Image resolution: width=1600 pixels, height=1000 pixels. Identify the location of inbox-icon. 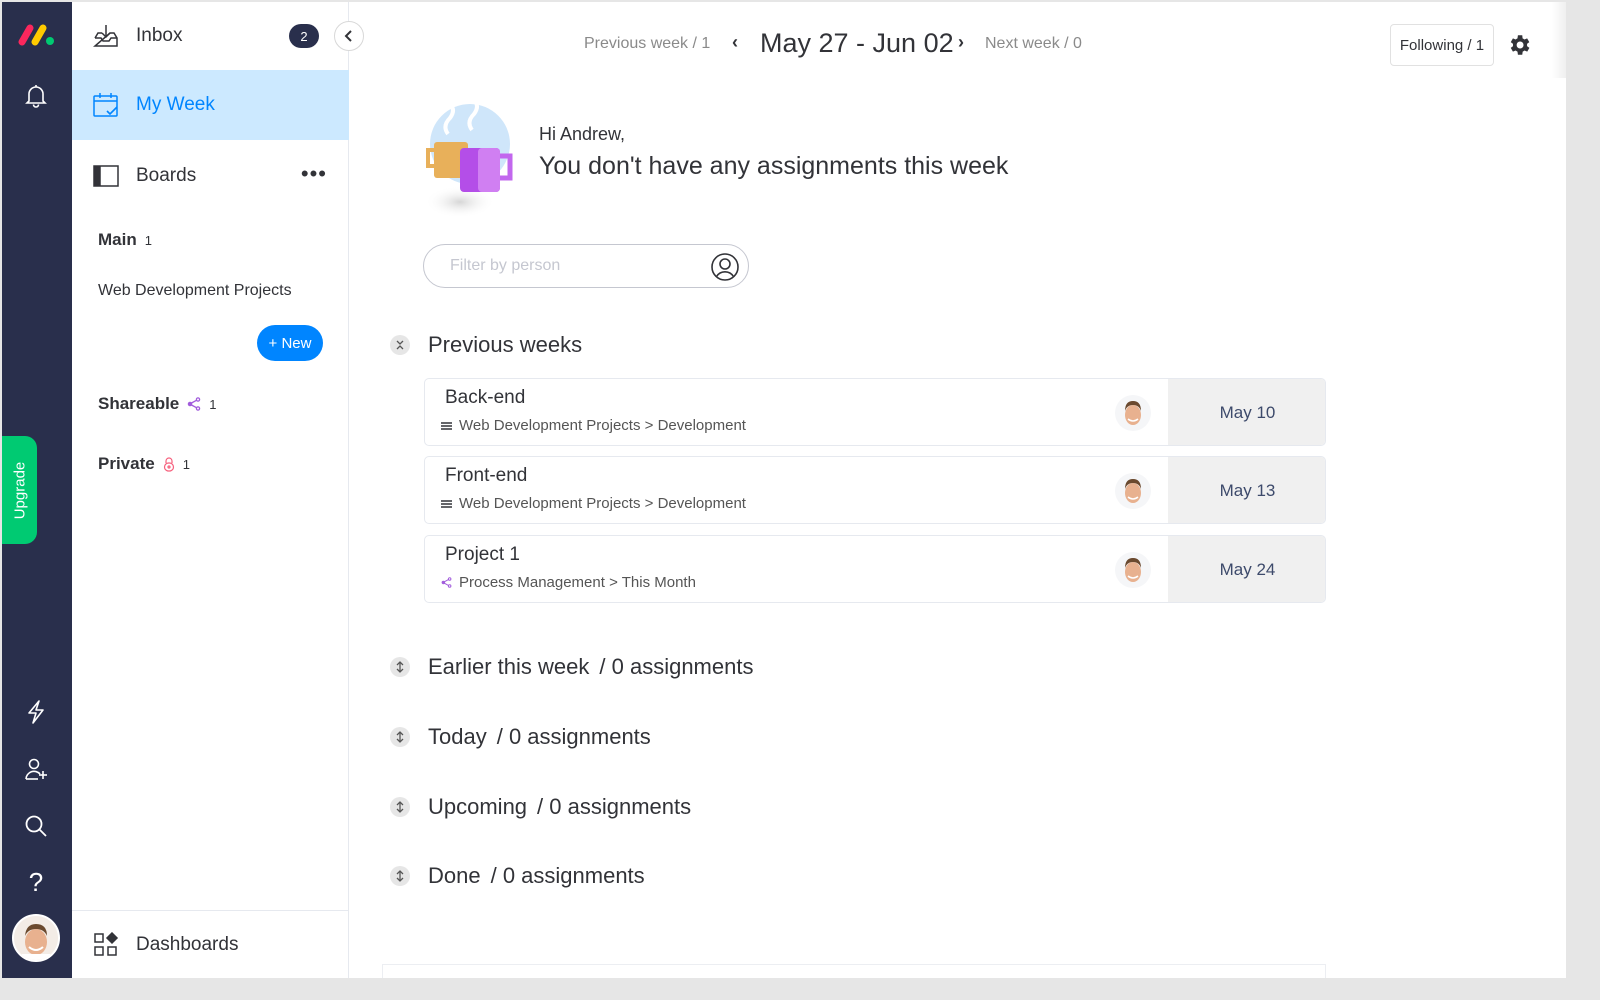
(106, 36).